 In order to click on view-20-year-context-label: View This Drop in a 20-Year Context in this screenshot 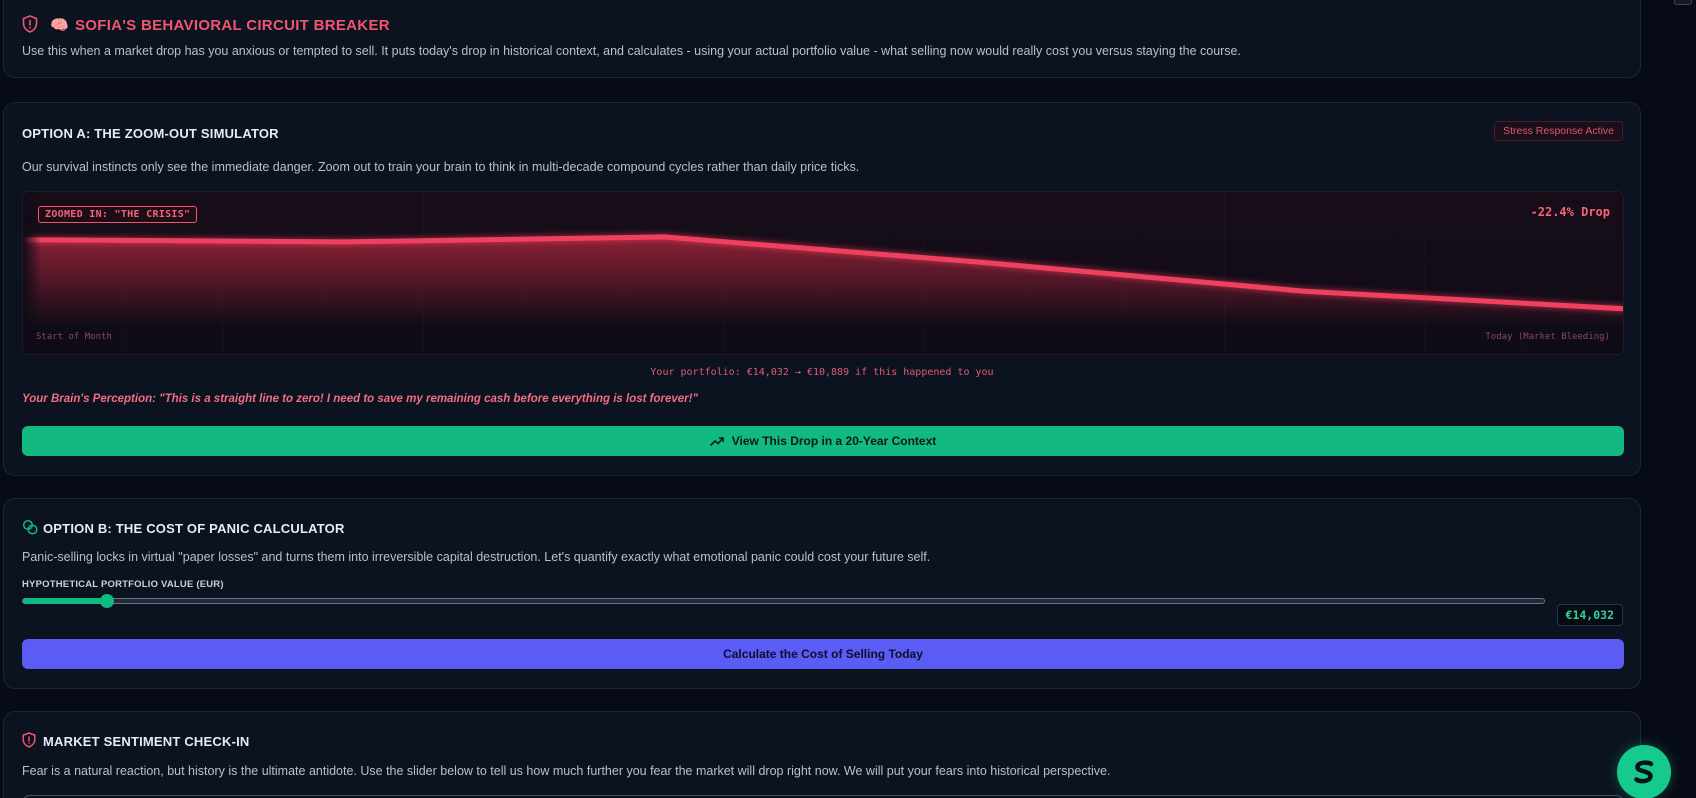, I will do `click(834, 441)`.